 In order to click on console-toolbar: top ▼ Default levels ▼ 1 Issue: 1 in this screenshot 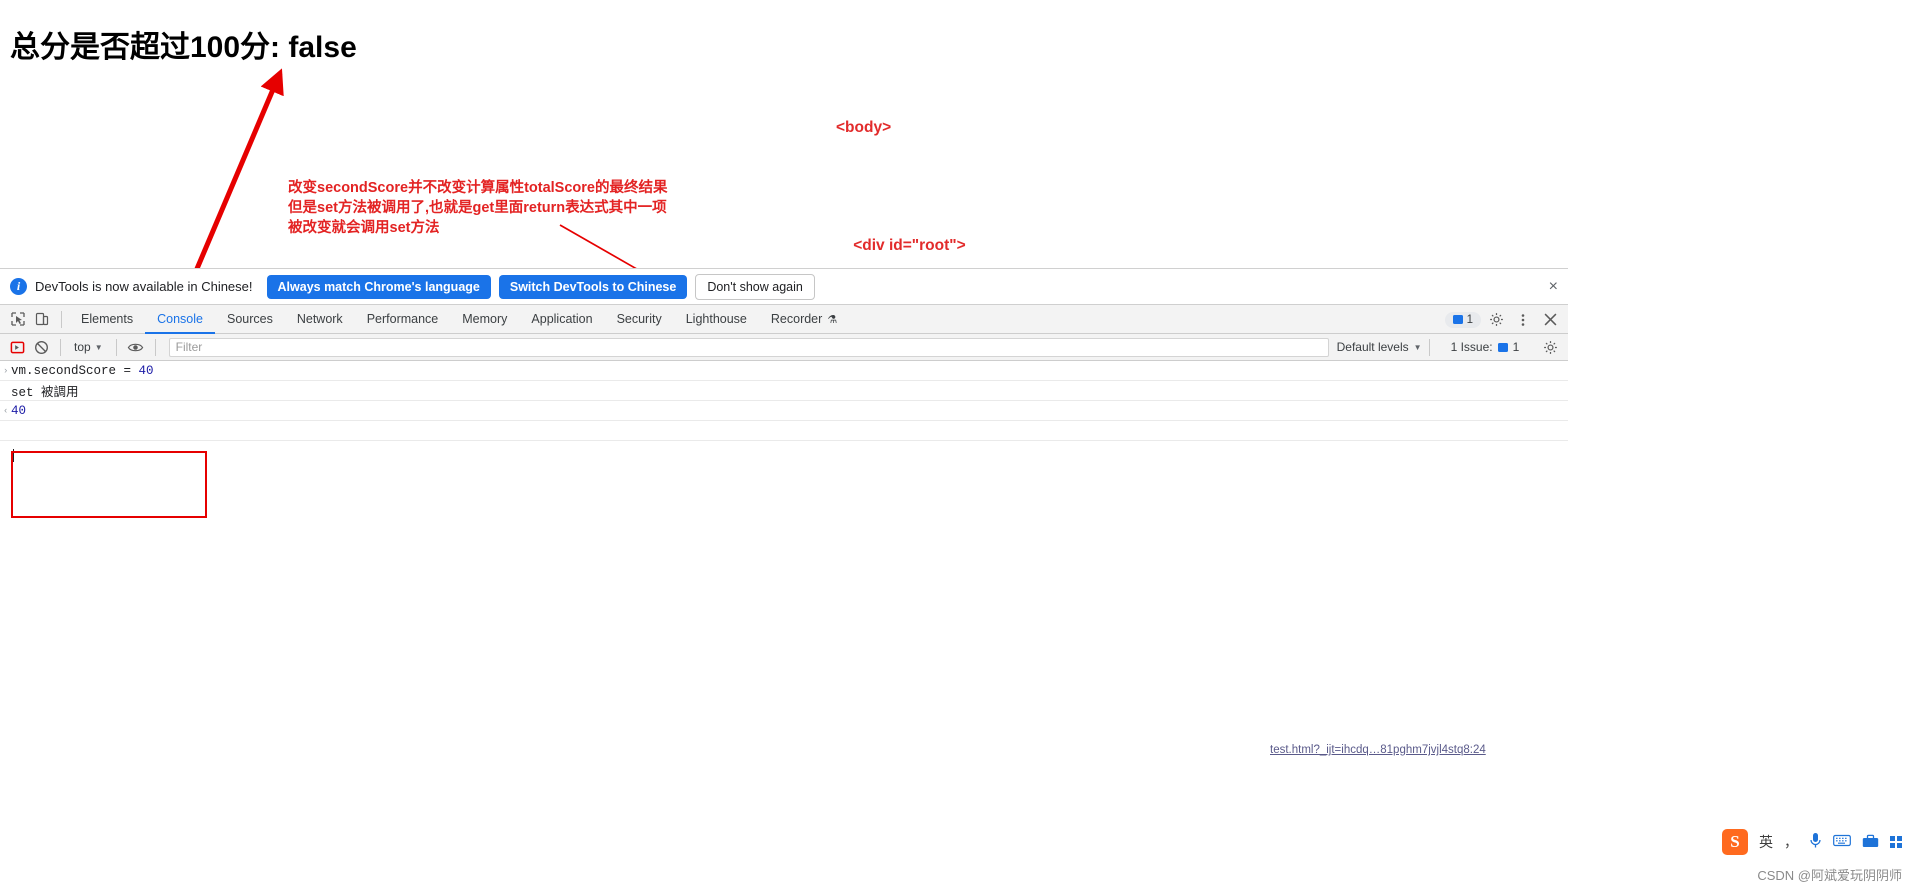, I will do `click(784, 347)`.